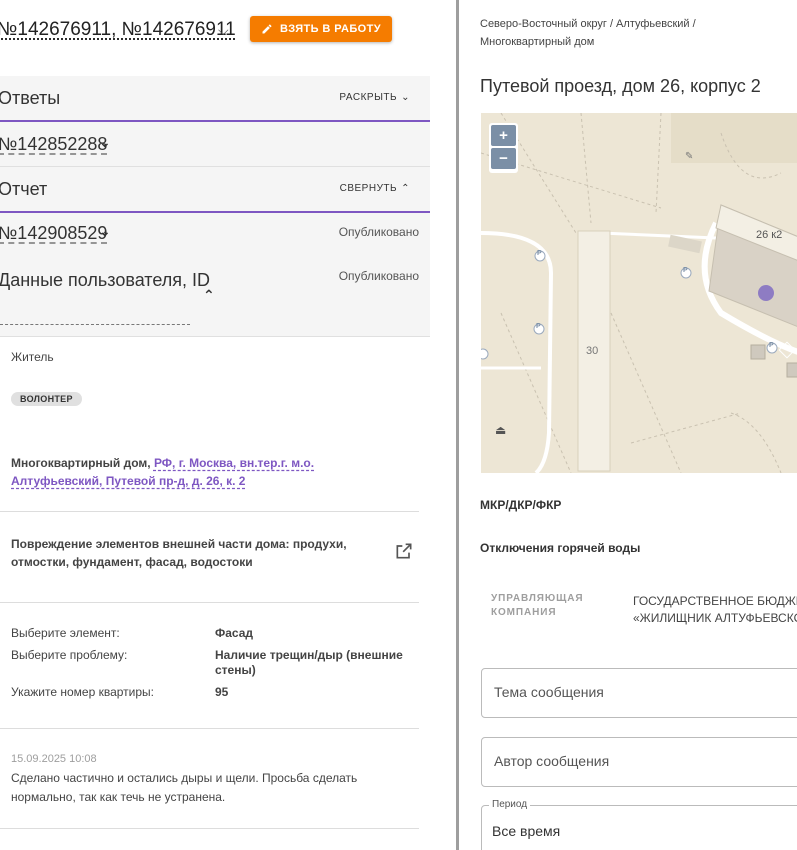  What do you see at coordinates (54, 759) in the screenshot?
I see `comment-date: 15.09.2025 10:08` at bounding box center [54, 759].